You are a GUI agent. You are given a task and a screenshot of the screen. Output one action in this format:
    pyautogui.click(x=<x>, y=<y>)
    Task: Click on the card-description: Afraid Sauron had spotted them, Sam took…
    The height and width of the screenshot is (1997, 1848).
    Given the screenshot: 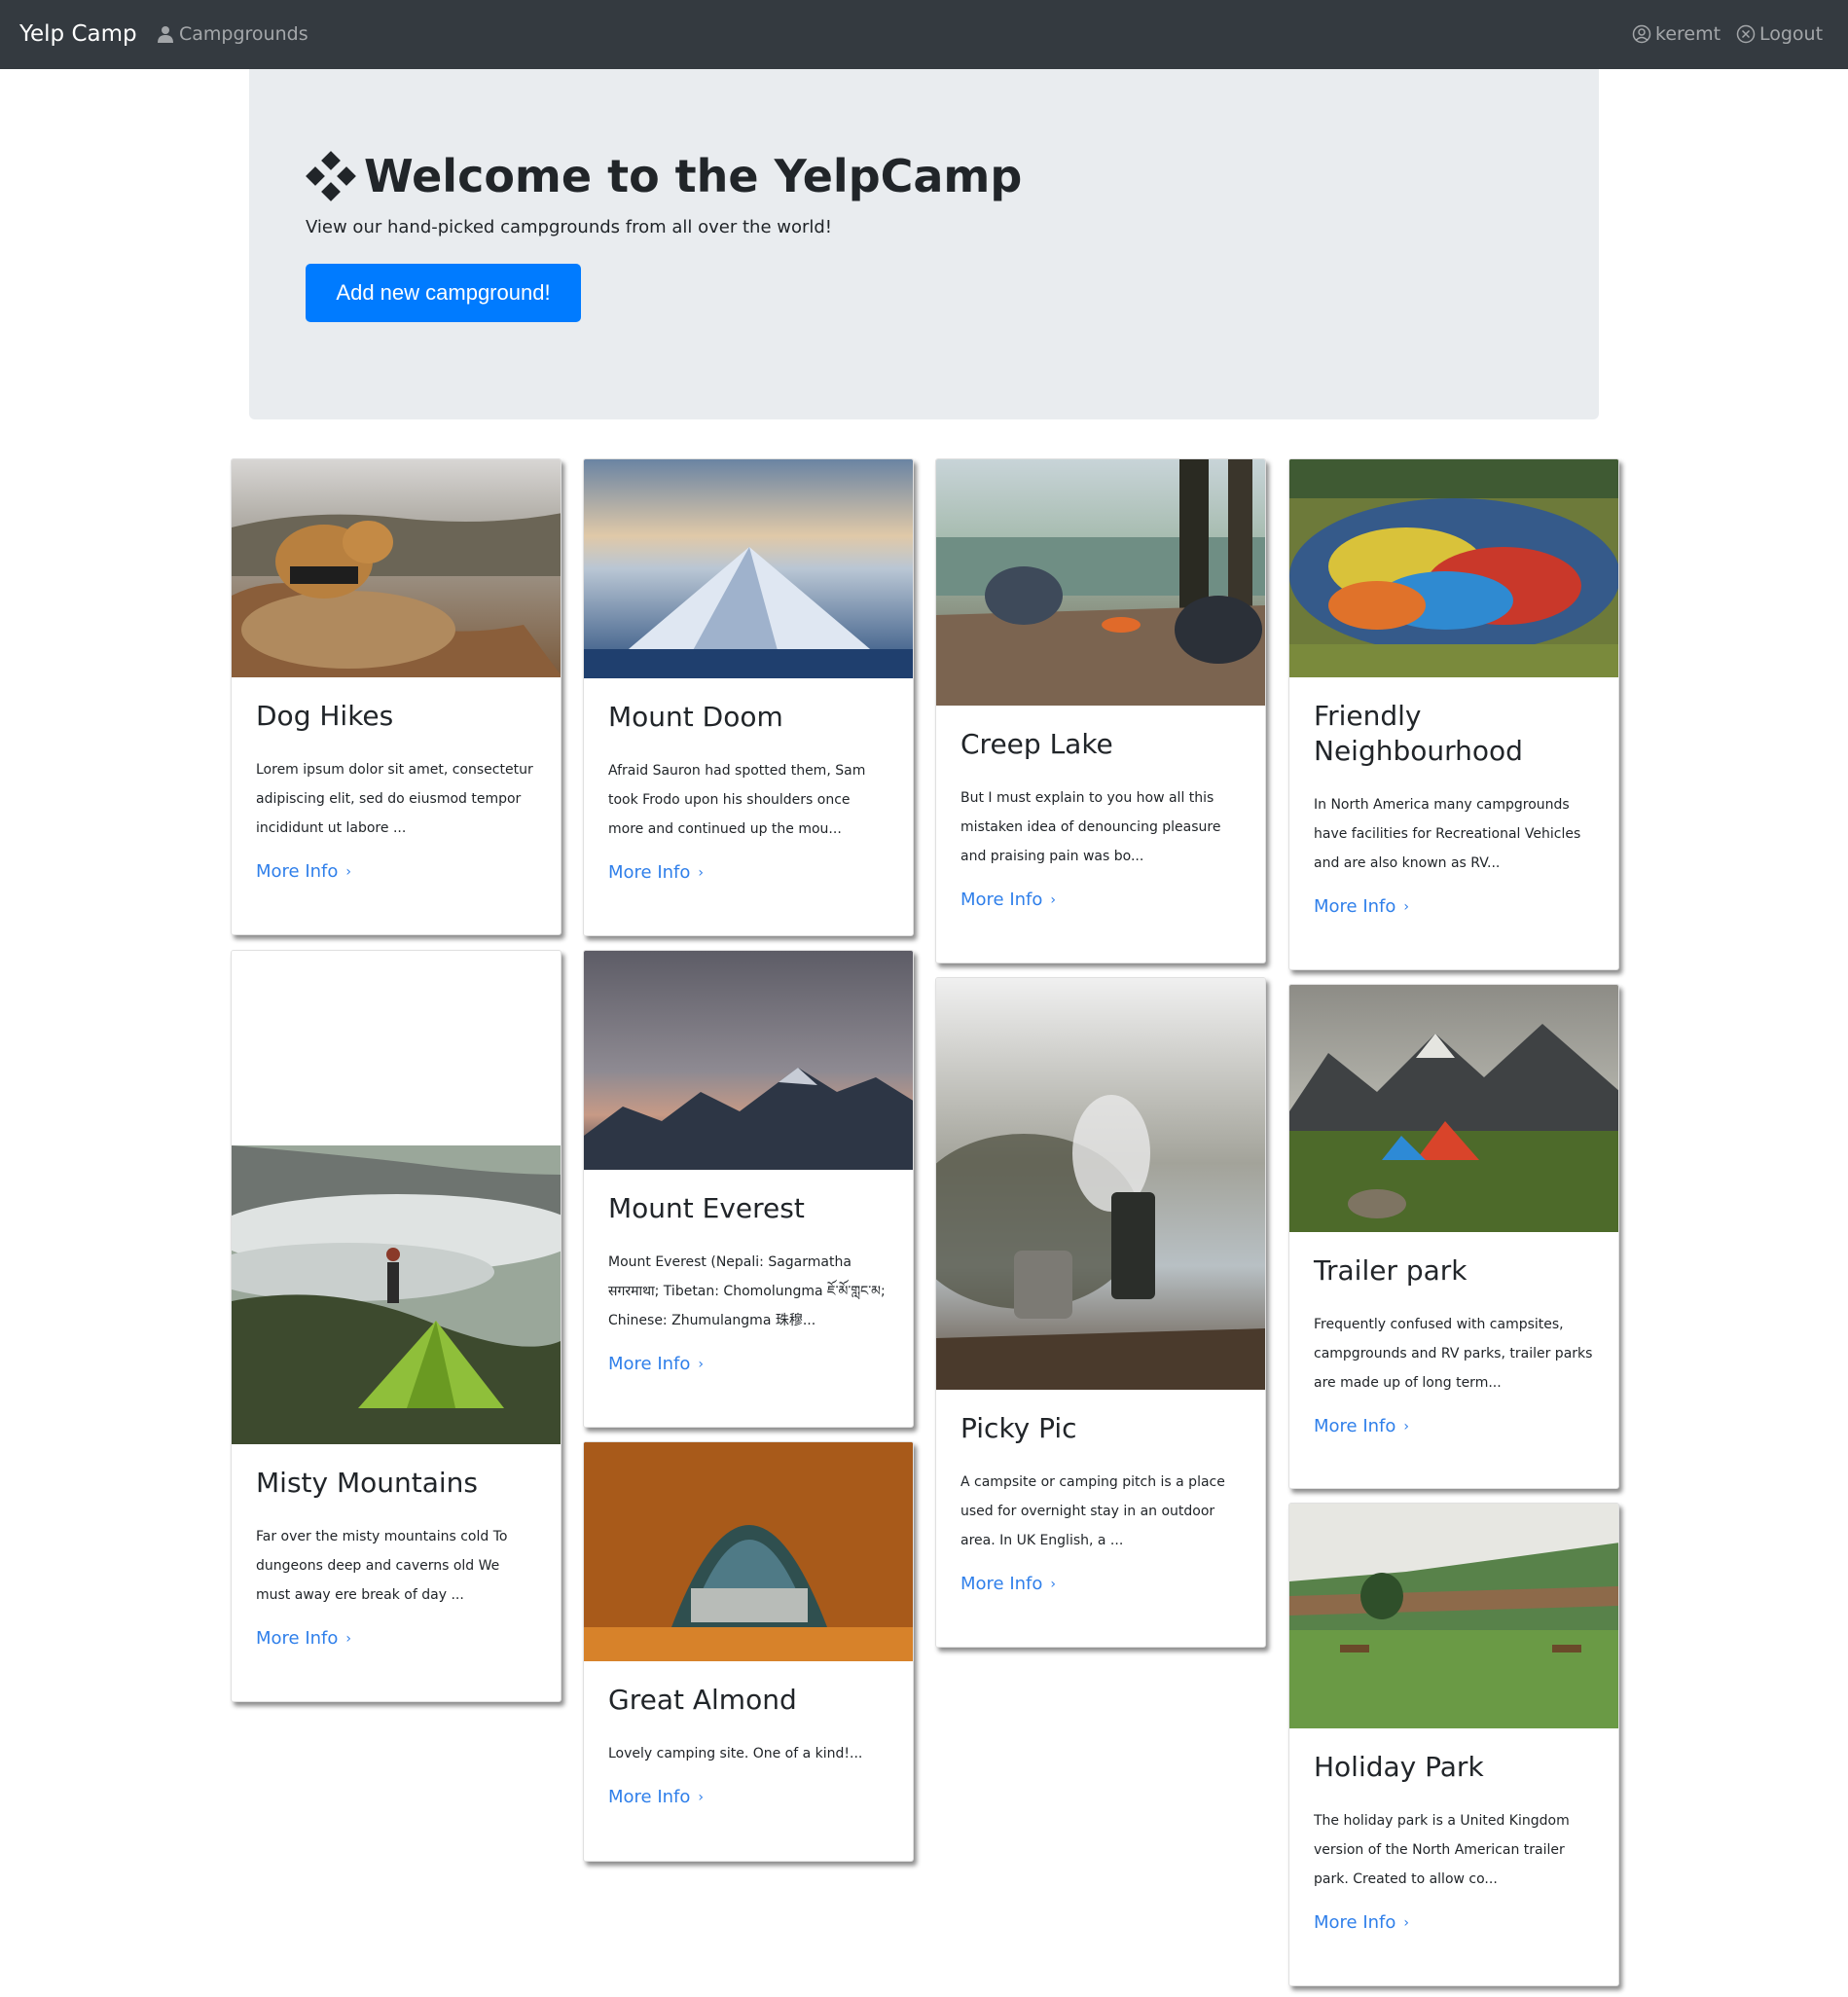 What is the action you would take?
    pyautogui.click(x=737, y=800)
    